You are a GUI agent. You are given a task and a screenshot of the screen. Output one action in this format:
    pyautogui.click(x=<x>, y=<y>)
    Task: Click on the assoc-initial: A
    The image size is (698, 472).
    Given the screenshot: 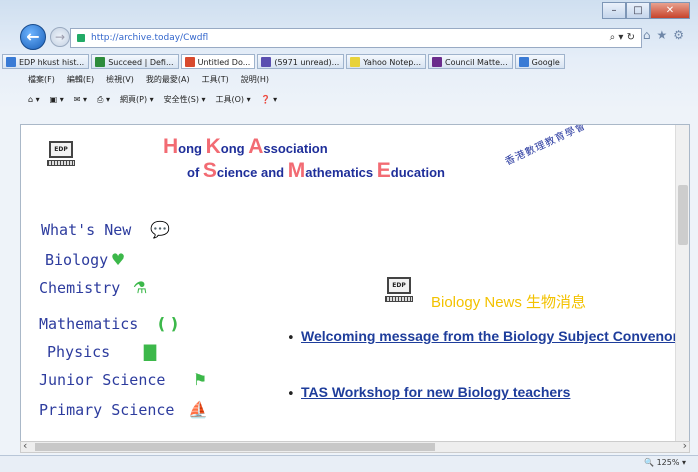 What is the action you would take?
    pyautogui.click(x=256, y=146)
    